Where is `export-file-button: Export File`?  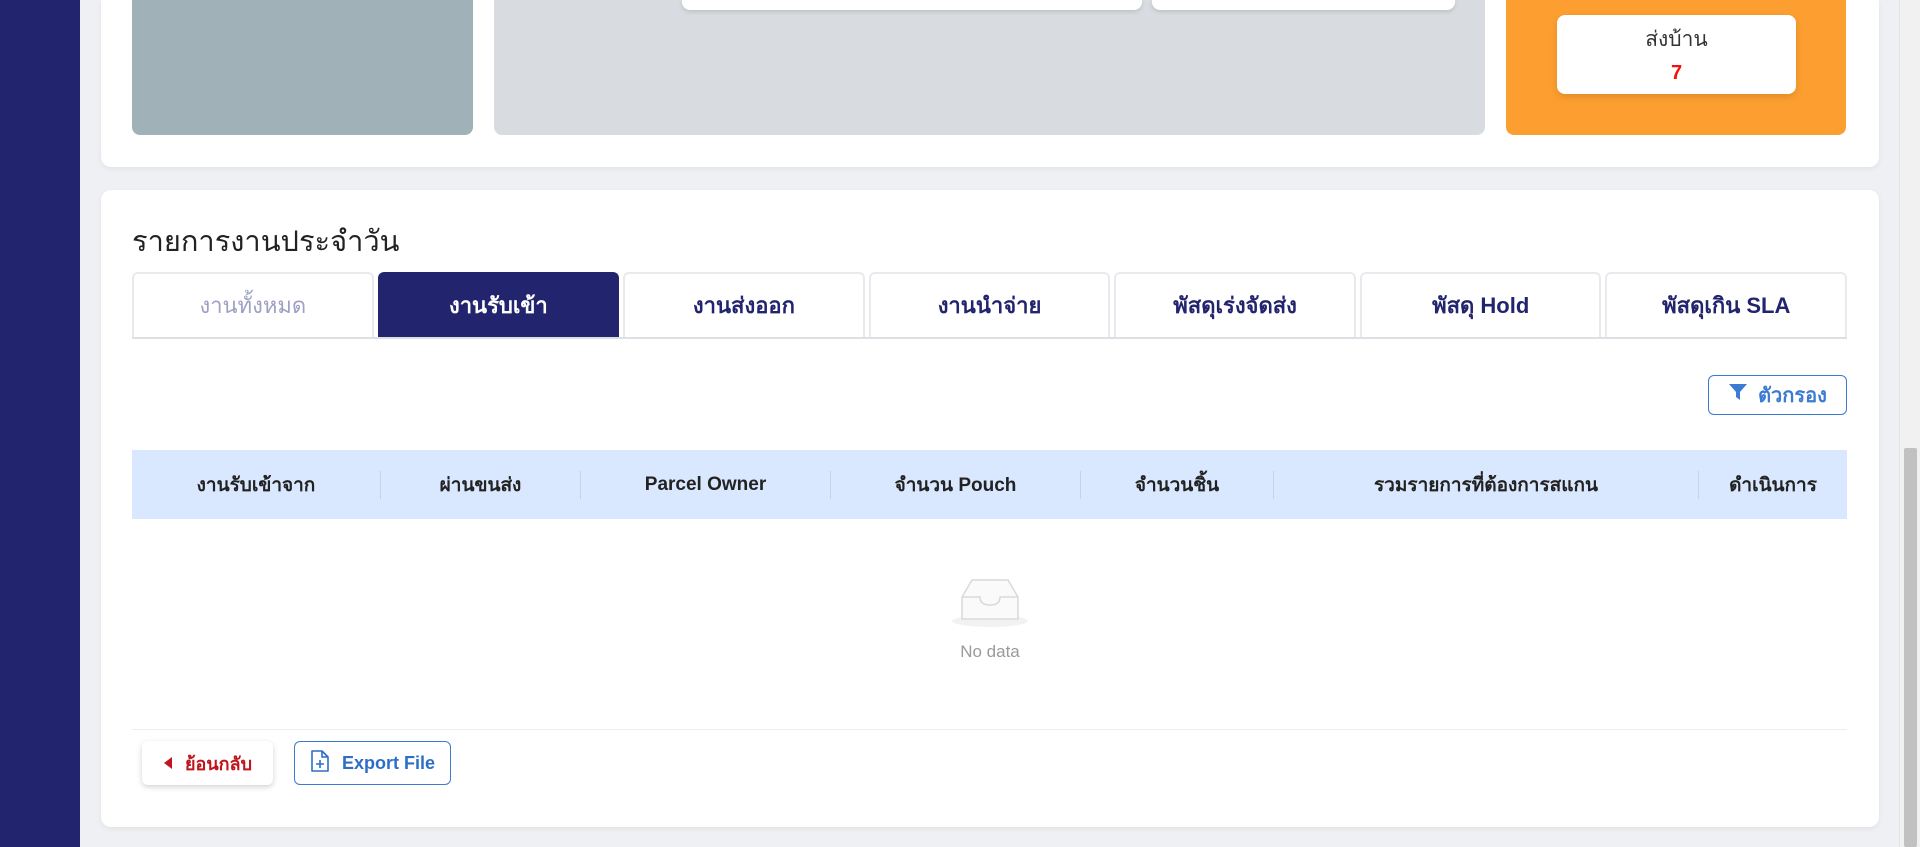
export-file-button: Export File is located at coordinates (372, 763).